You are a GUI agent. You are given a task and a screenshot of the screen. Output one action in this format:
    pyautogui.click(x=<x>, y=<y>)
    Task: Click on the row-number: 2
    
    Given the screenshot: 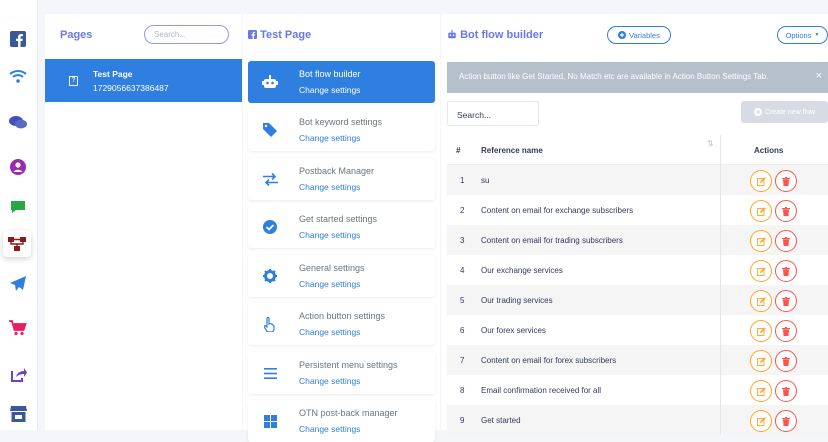 What is the action you would take?
    pyautogui.click(x=462, y=210)
    